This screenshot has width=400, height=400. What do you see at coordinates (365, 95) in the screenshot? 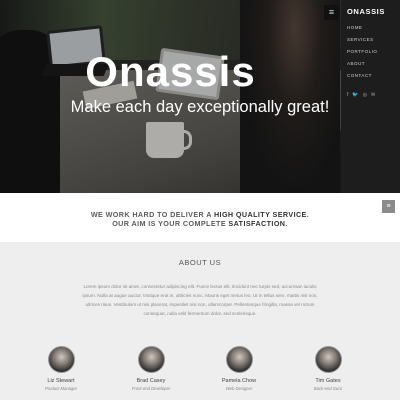
I see `dribbble-icon: ◎` at bounding box center [365, 95].